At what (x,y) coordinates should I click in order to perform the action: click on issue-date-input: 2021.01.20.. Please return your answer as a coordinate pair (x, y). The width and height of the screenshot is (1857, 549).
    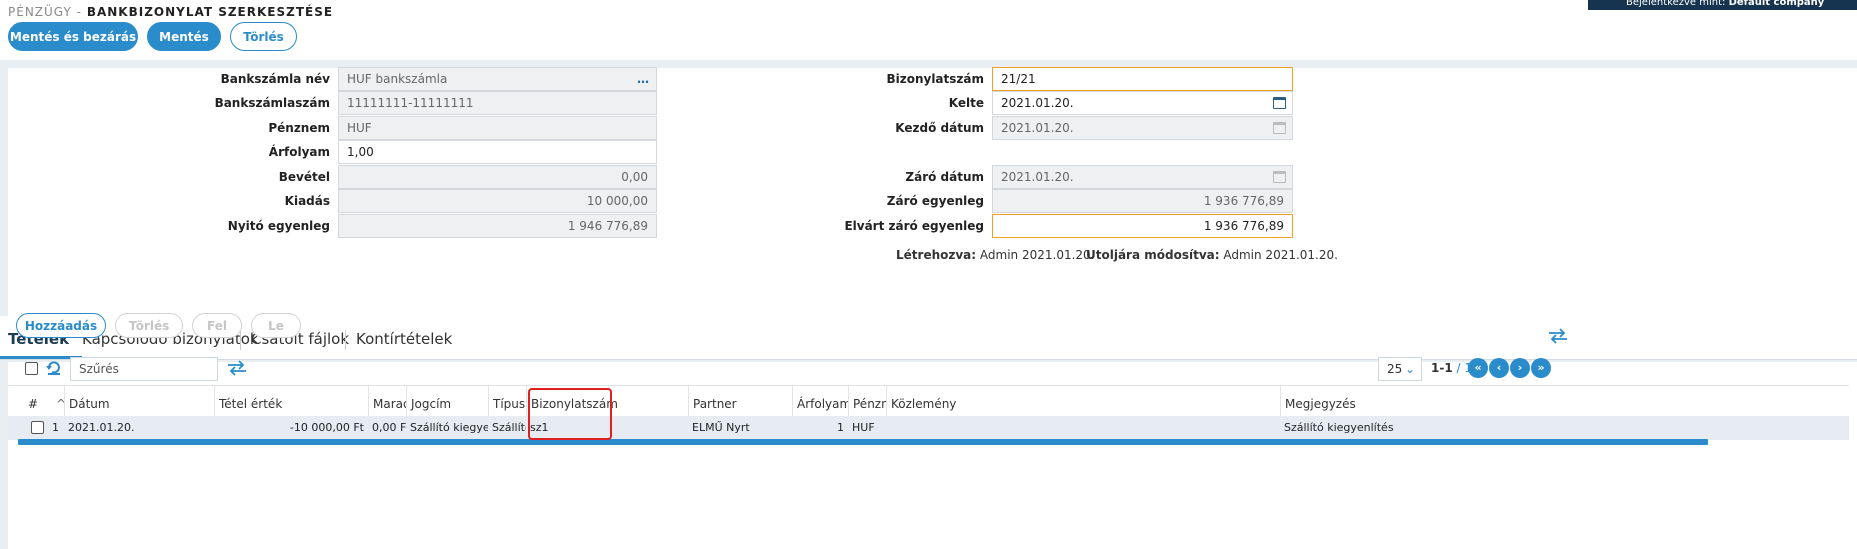
    Looking at the image, I should click on (1142, 103).